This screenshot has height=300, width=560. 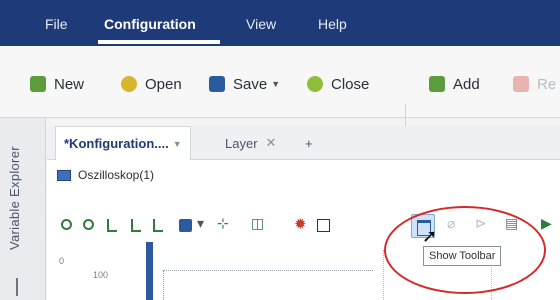 I want to click on tick-label: 100, so click(x=101, y=275).